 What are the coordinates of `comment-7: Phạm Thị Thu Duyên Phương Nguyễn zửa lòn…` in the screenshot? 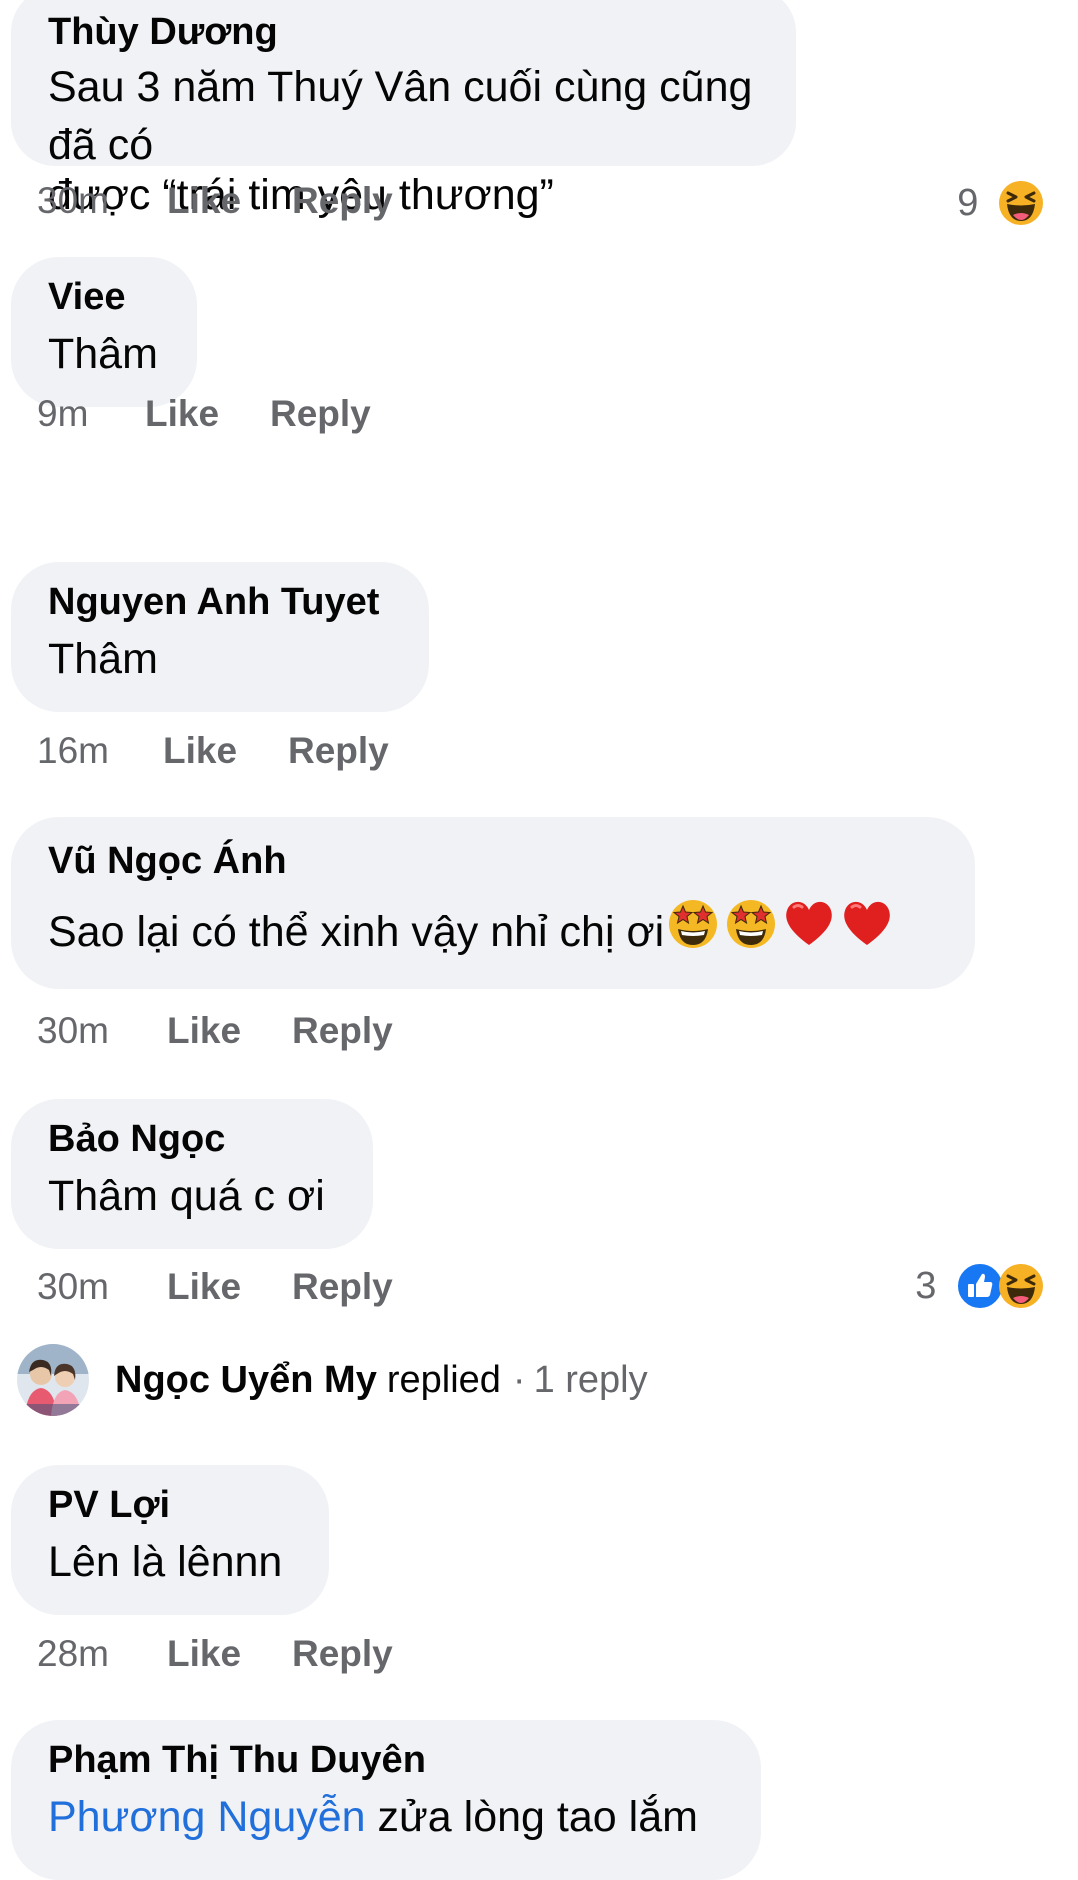 It's located at (386, 1800).